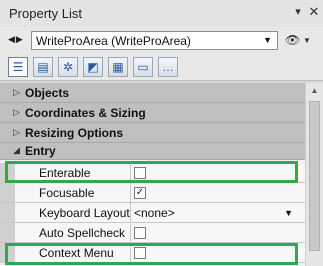 The height and width of the screenshot is (266, 323). I want to click on property-row-focusable: Focusable ✓, so click(152, 193).